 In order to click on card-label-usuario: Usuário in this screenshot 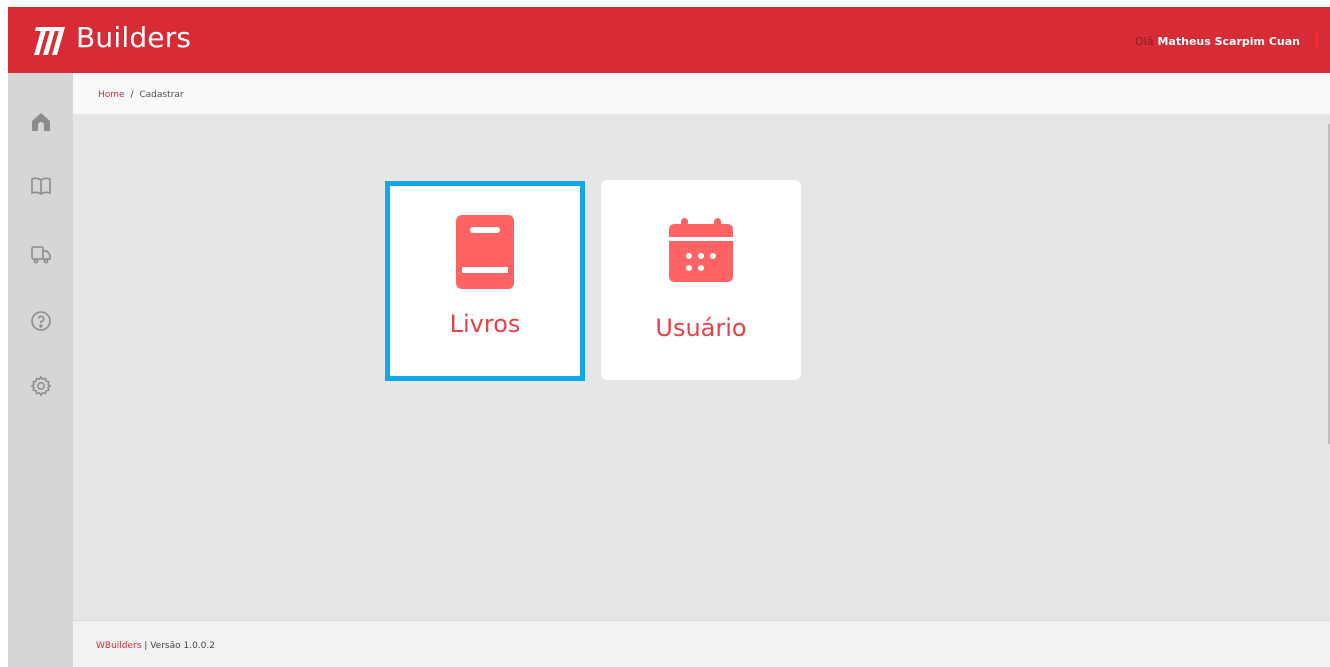, I will do `click(701, 328)`.